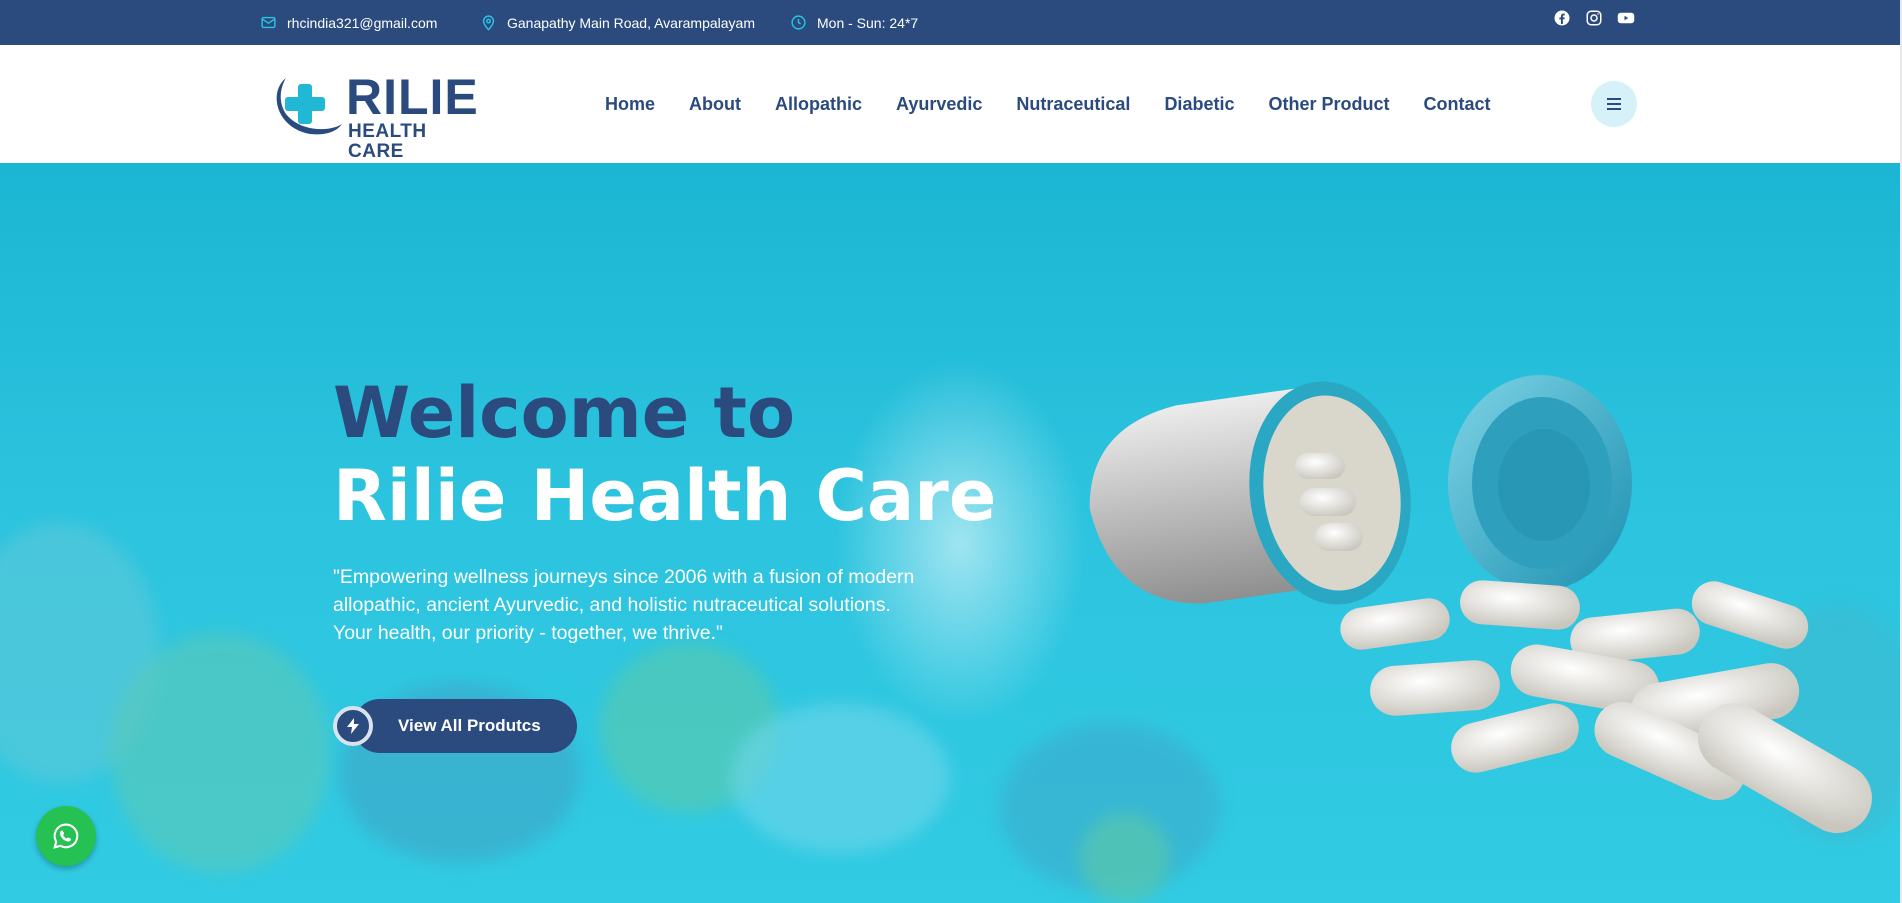 This screenshot has height=903, width=1902. Describe the element at coordinates (1626, 18) in the screenshot. I see `youtube-icon` at that location.